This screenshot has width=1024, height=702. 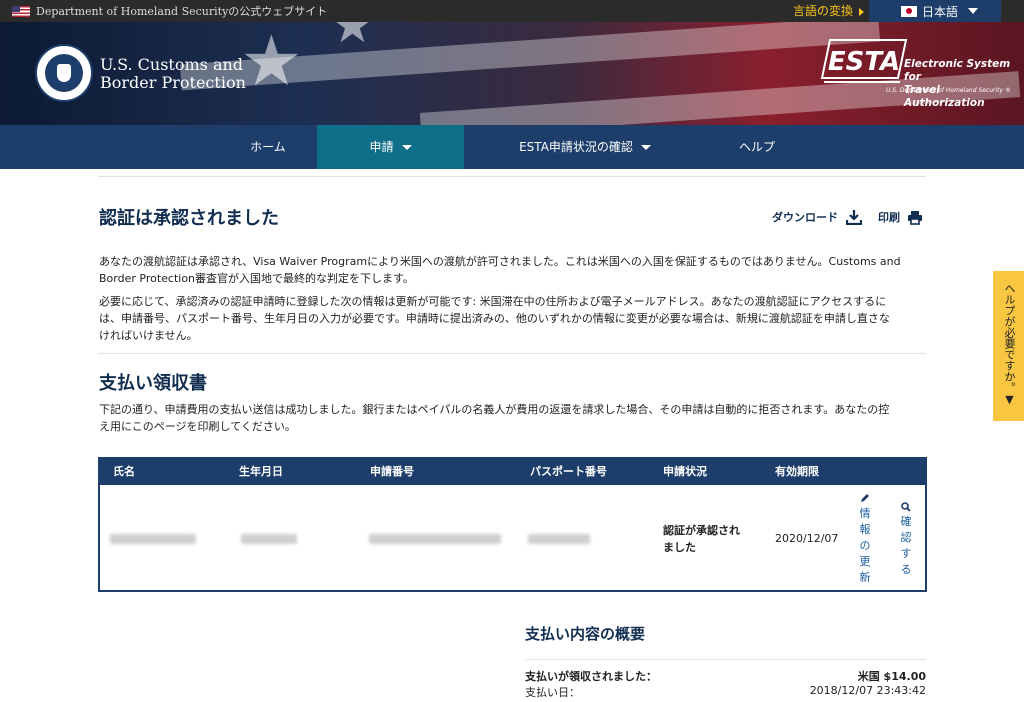 What do you see at coordinates (865, 498) in the screenshot?
I see `pencil-icon` at bounding box center [865, 498].